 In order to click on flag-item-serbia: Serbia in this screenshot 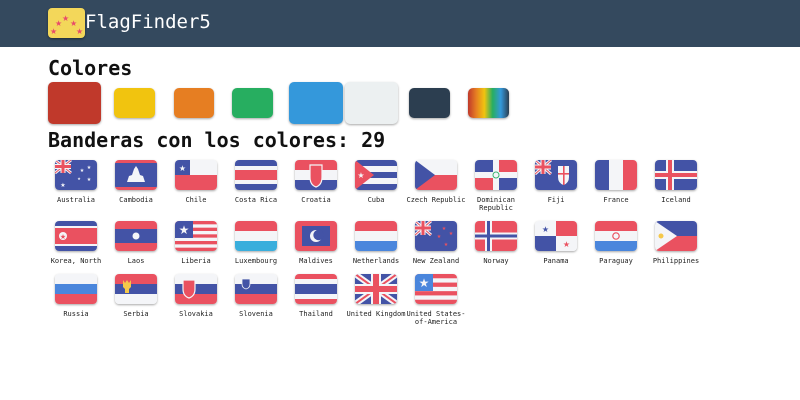, I will do `click(136, 296)`.